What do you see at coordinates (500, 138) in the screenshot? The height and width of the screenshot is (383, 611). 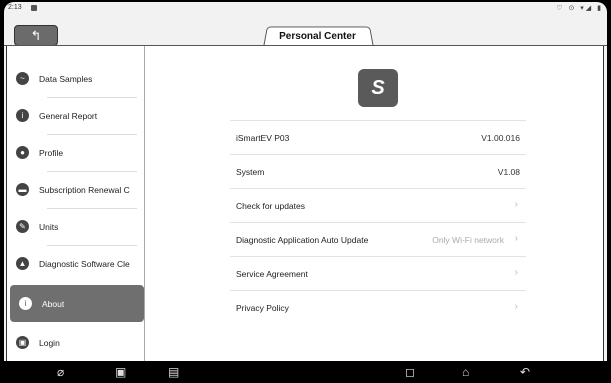 I see `row-value: V1.00.016` at bounding box center [500, 138].